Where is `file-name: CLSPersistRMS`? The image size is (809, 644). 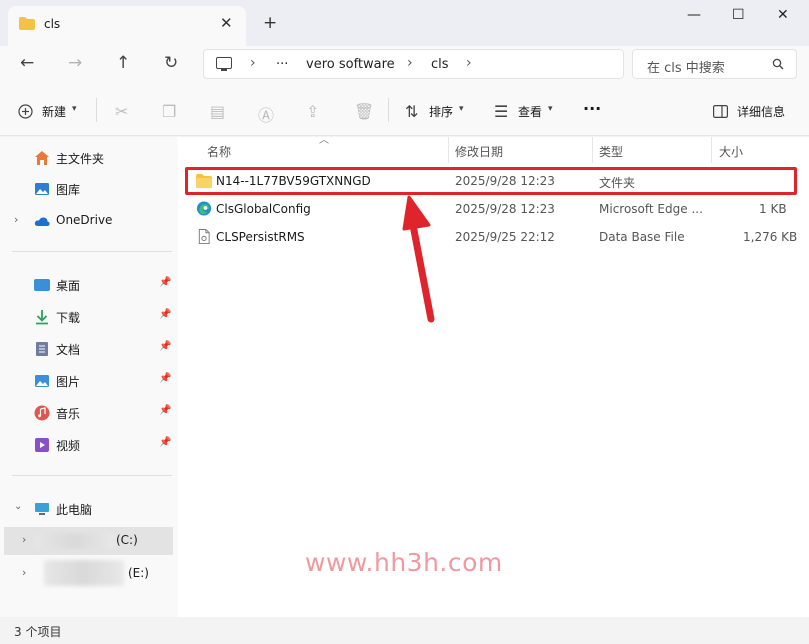 file-name: CLSPersistRMS is located at coordinates (260, 237).